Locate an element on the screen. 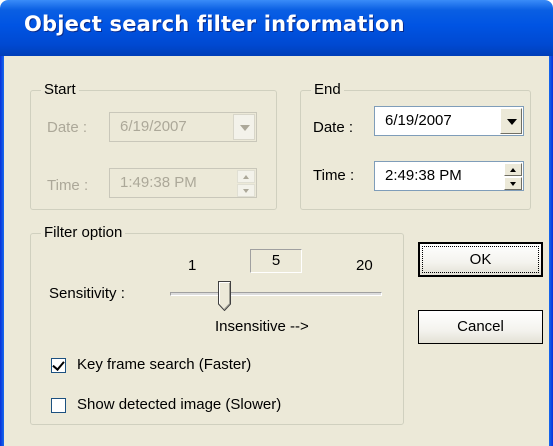 This screenshot has height=446, width=553. key-frame-label: Key frame search (Faster) is located at coordinates (164, 365).